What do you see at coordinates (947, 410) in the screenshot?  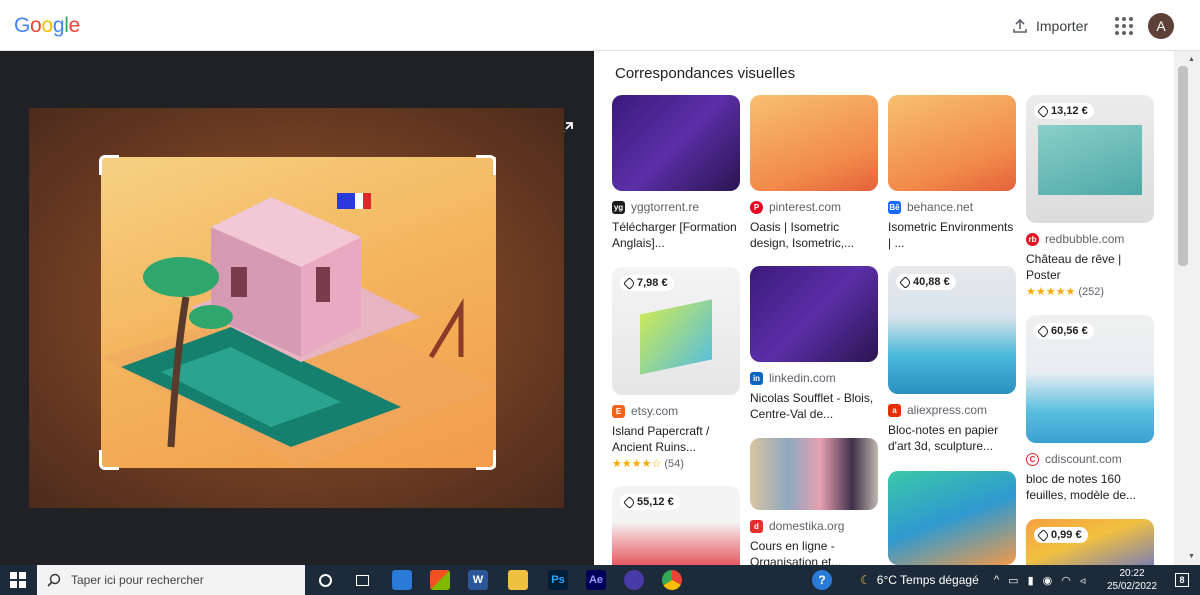 I see `source-label: aliexpress.com` at bounding box center [947, 410].